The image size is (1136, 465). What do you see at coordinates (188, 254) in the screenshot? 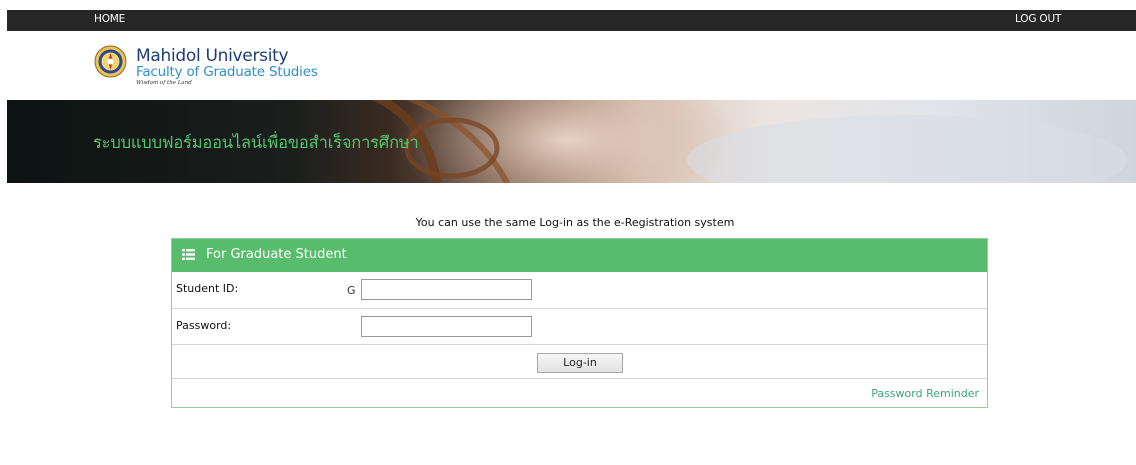
I see `list-icon` at bounding box center [188, 254].